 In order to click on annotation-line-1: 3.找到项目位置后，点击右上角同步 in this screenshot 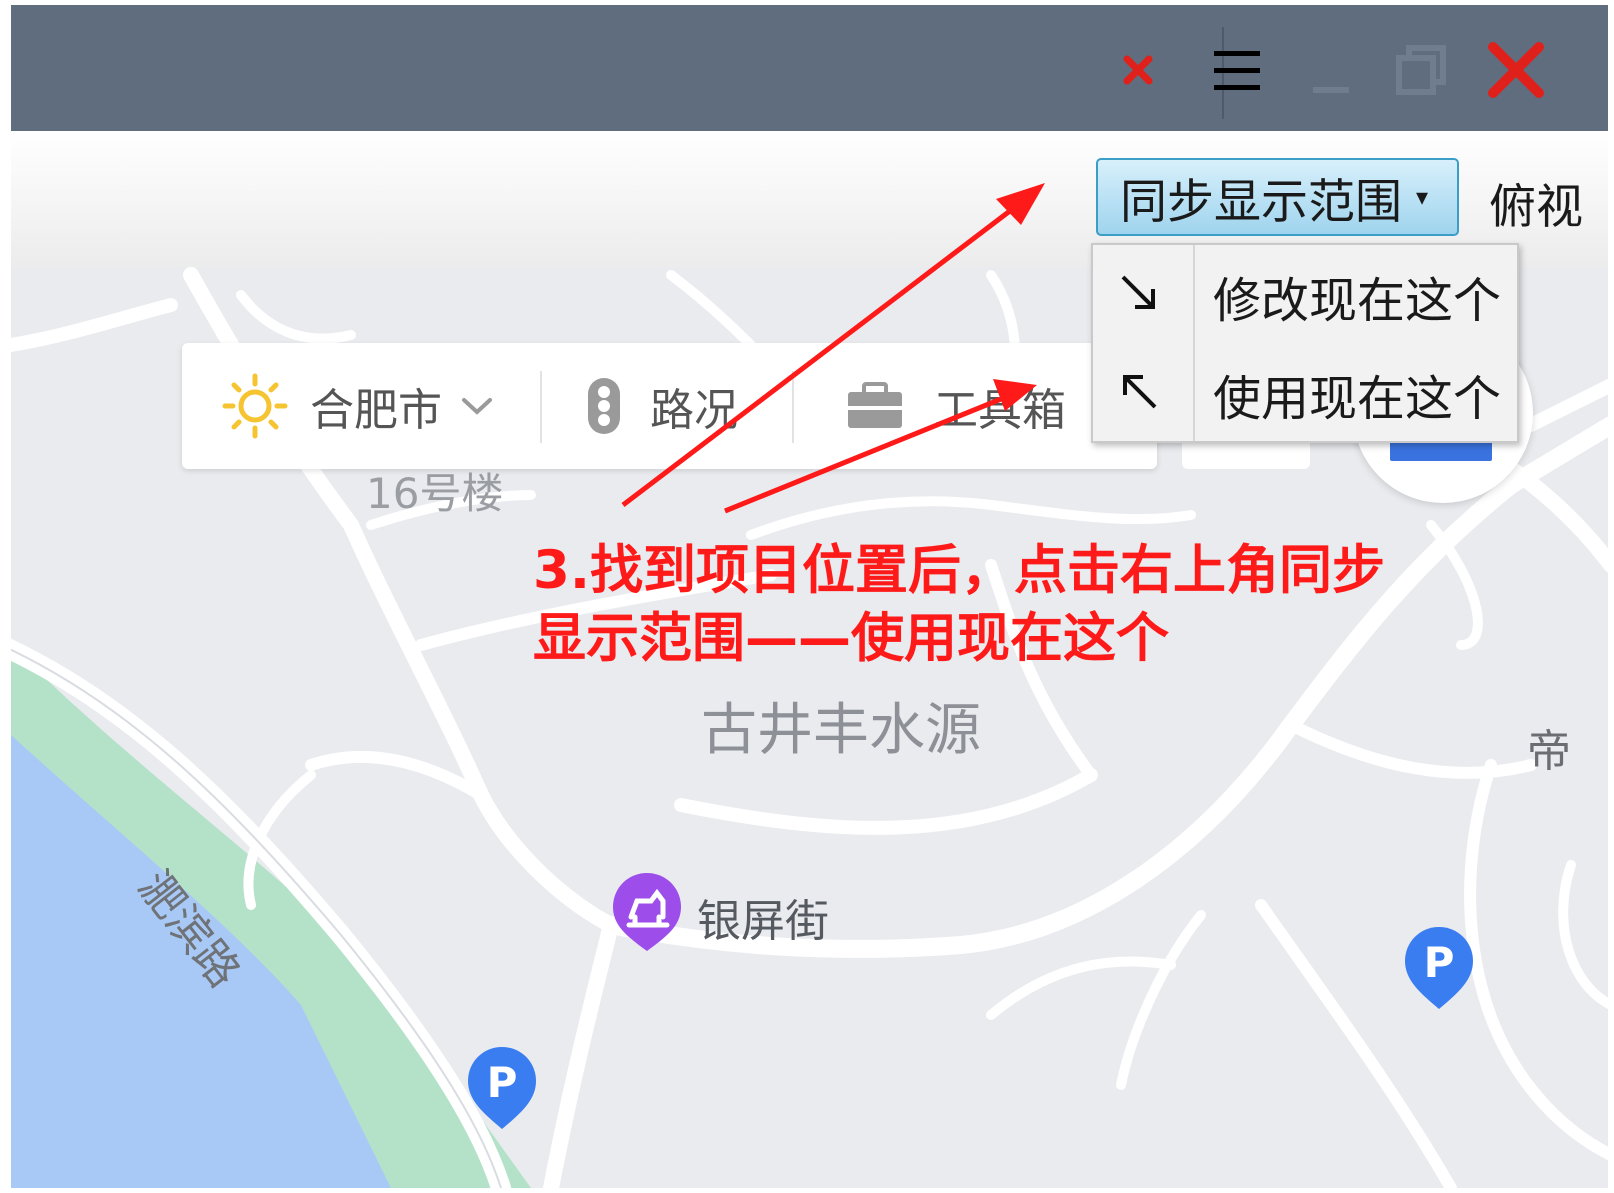, I will do `click(959, 570)`.